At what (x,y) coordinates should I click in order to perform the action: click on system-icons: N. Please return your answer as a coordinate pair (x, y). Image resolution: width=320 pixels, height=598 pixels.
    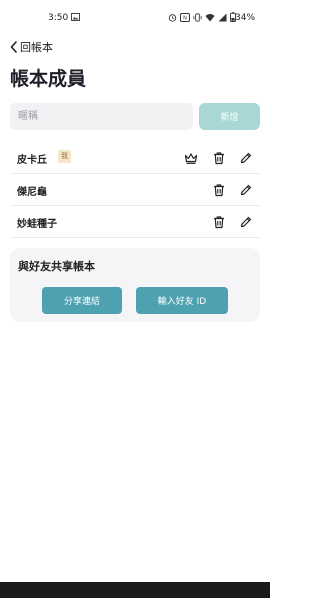
    Looking at the image, I should click on (202, 17).